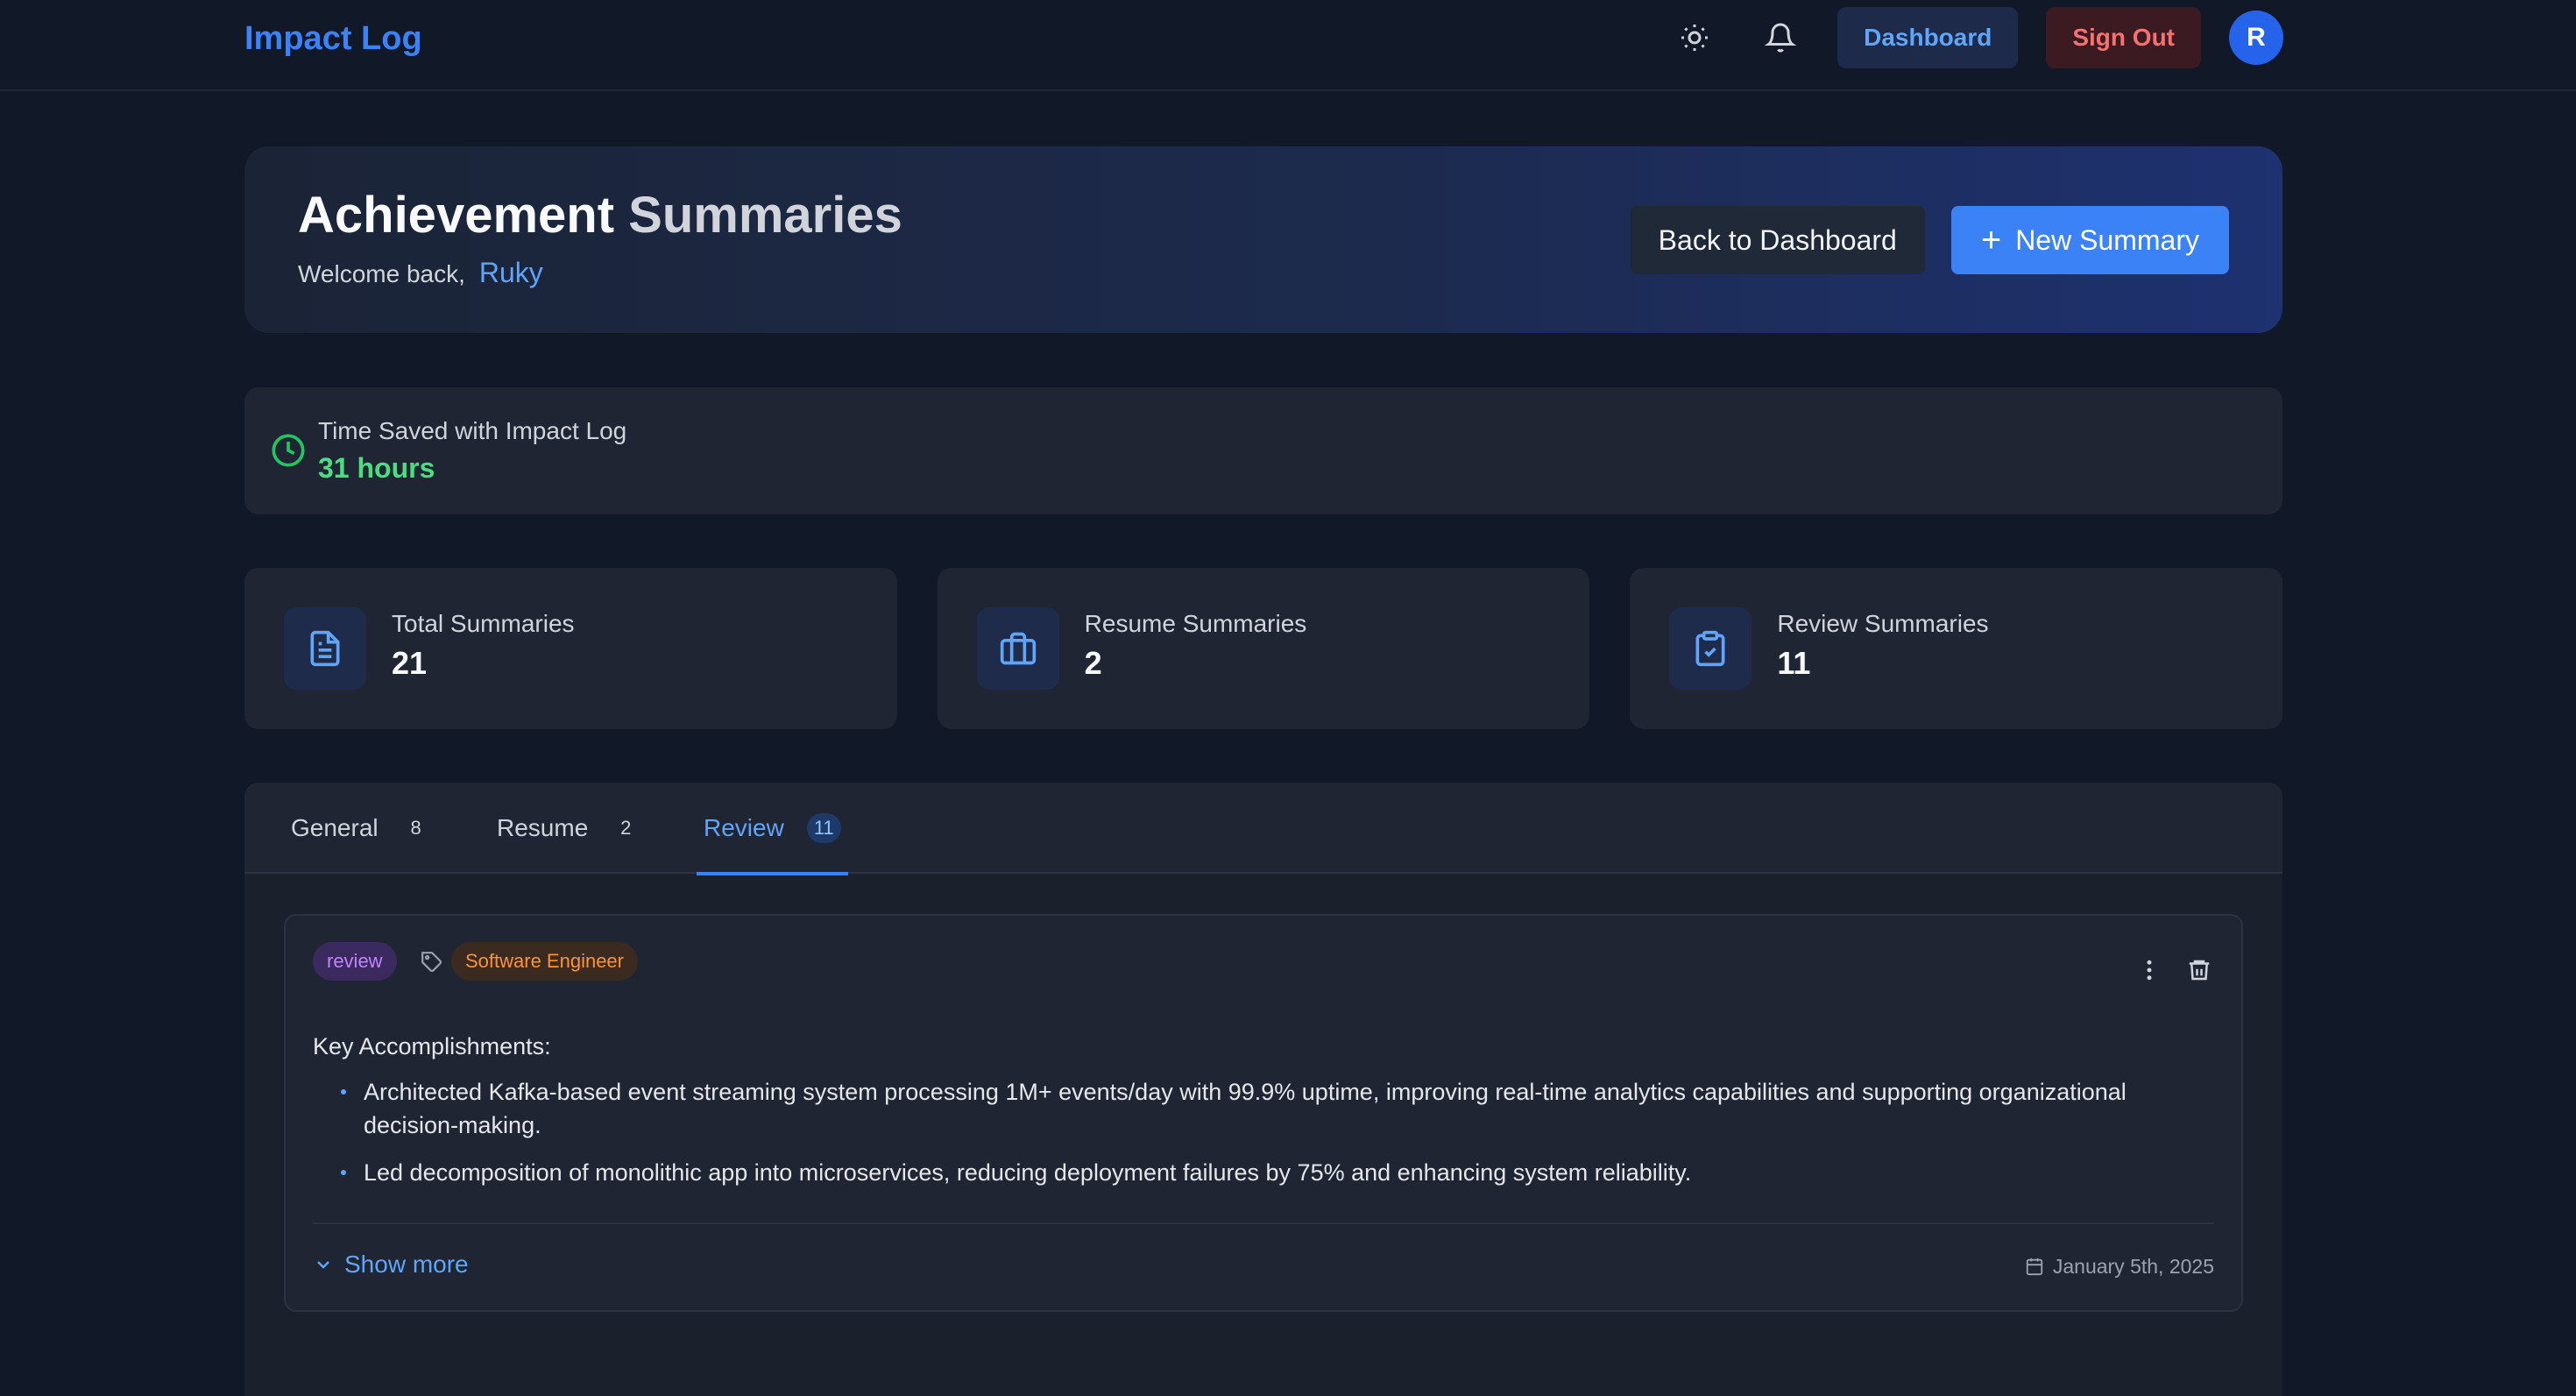 The width and height of the screenshot is (2576, 1396). I want to click on notifications-button, so click(1780, 38).